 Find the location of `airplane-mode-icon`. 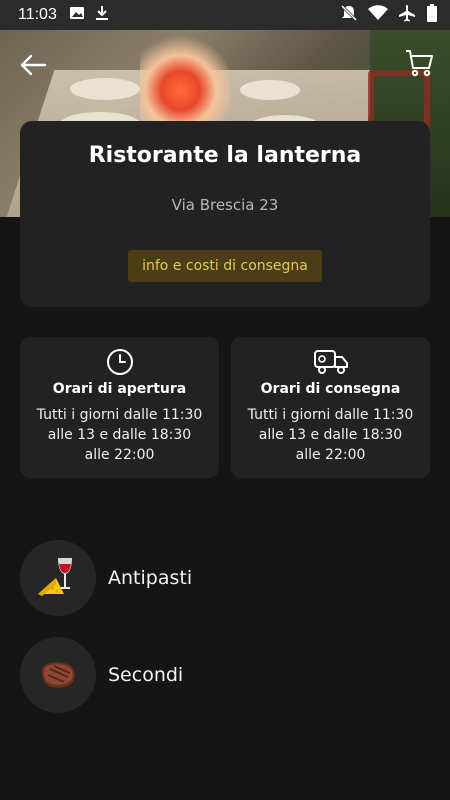

airplane-mode-icon is located at coordinates (407, 15).